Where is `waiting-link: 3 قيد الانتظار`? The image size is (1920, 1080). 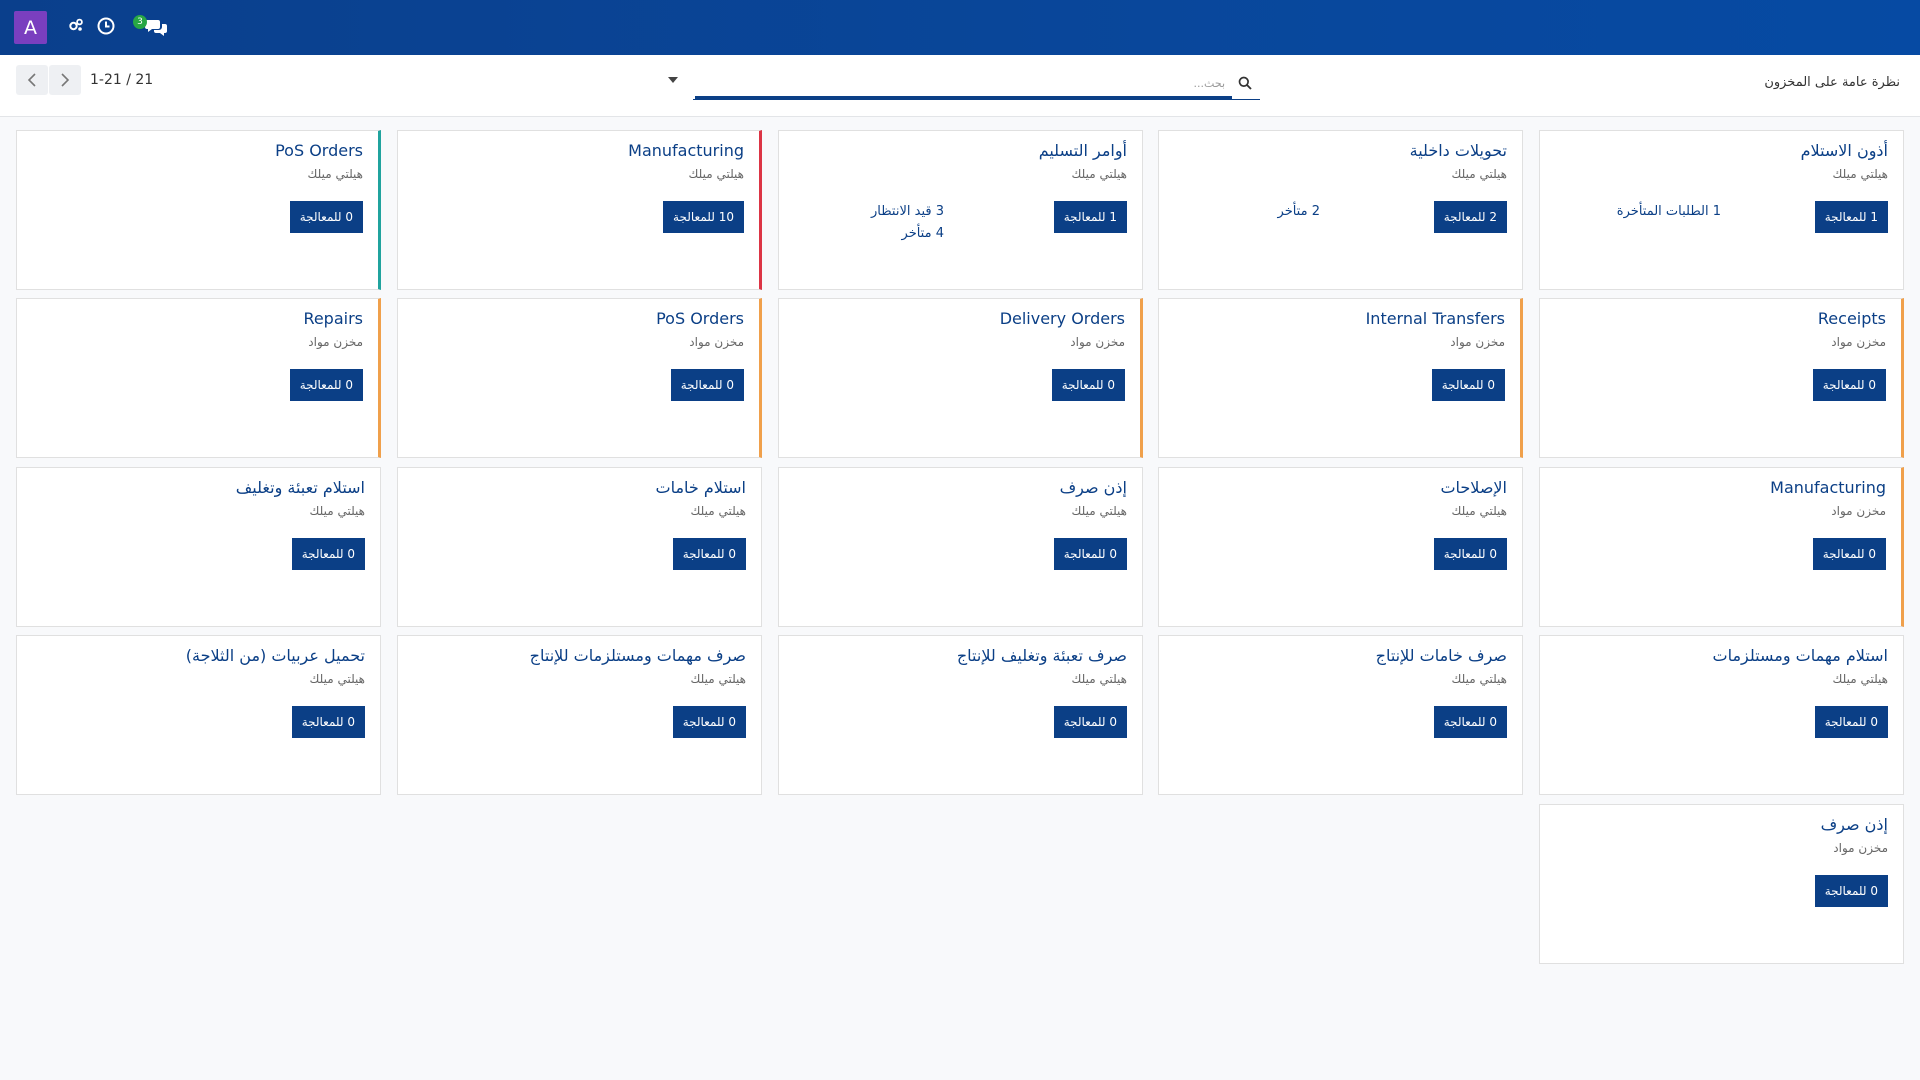
waiting-link: 3 قيد الانتظار is located at coordinates (907, 212).